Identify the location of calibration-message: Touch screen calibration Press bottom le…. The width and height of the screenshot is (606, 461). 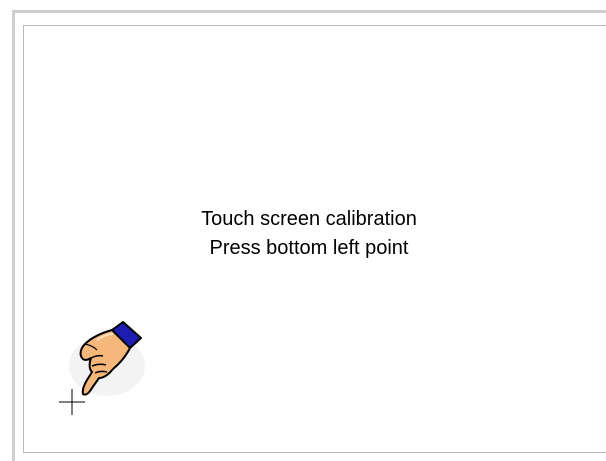
(309, 234).